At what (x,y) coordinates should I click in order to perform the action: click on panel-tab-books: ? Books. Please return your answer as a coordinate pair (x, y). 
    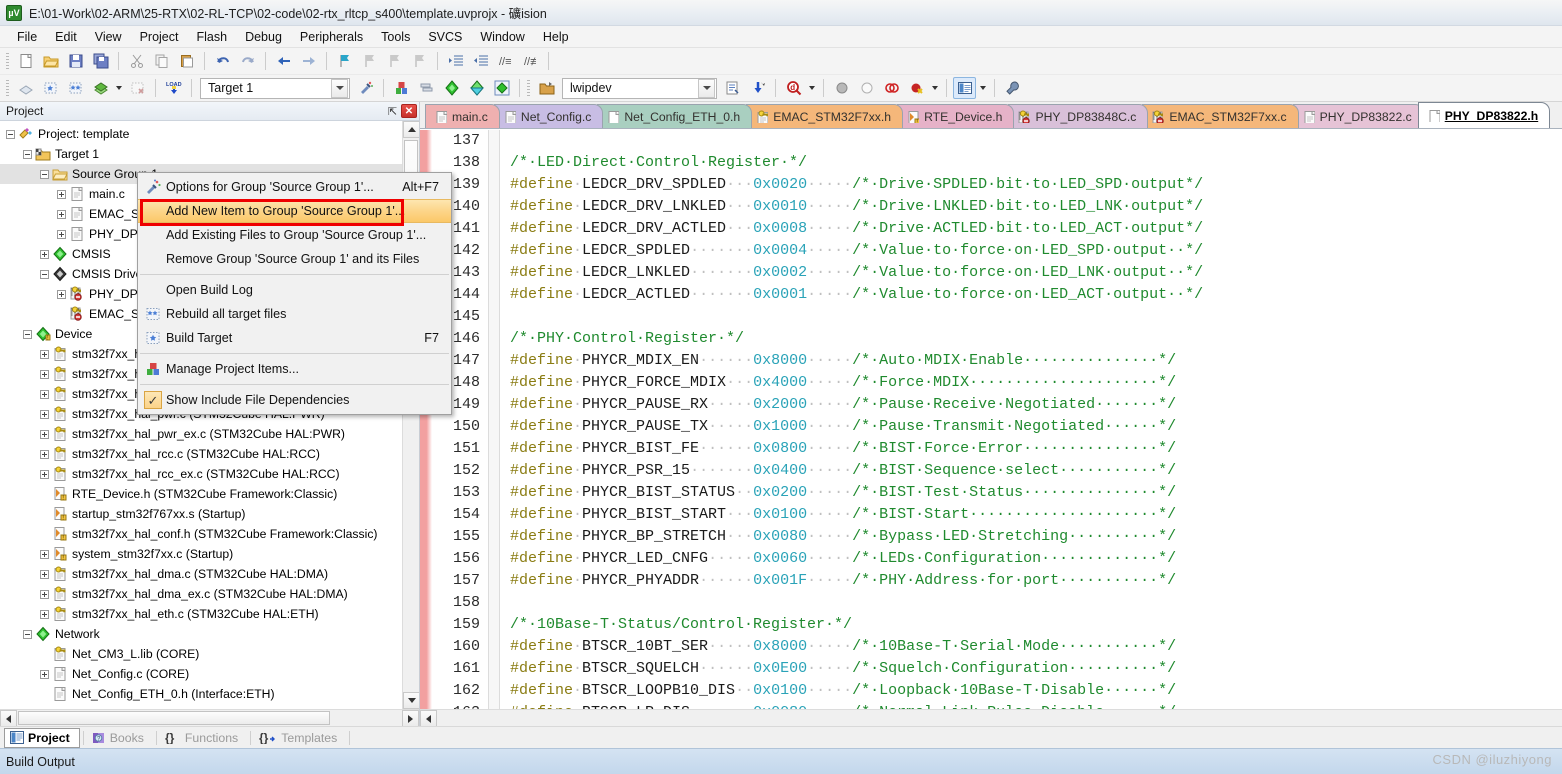
    Looking at the image, I should click on (120, 738).